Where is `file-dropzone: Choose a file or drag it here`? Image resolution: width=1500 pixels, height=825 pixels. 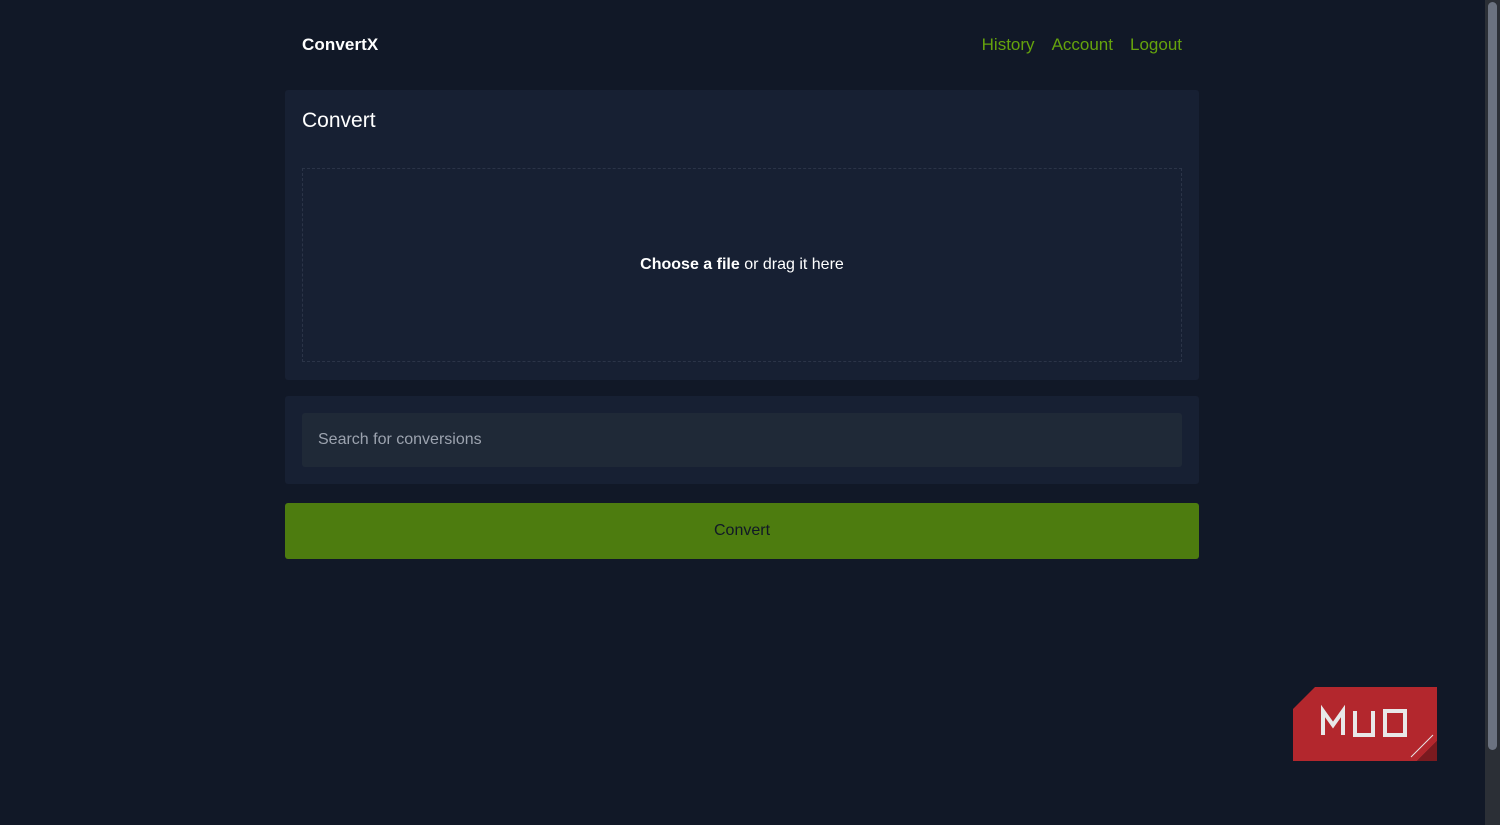
file-dropzone: Choose a file or drag it here is located at coordinates (742, 265).